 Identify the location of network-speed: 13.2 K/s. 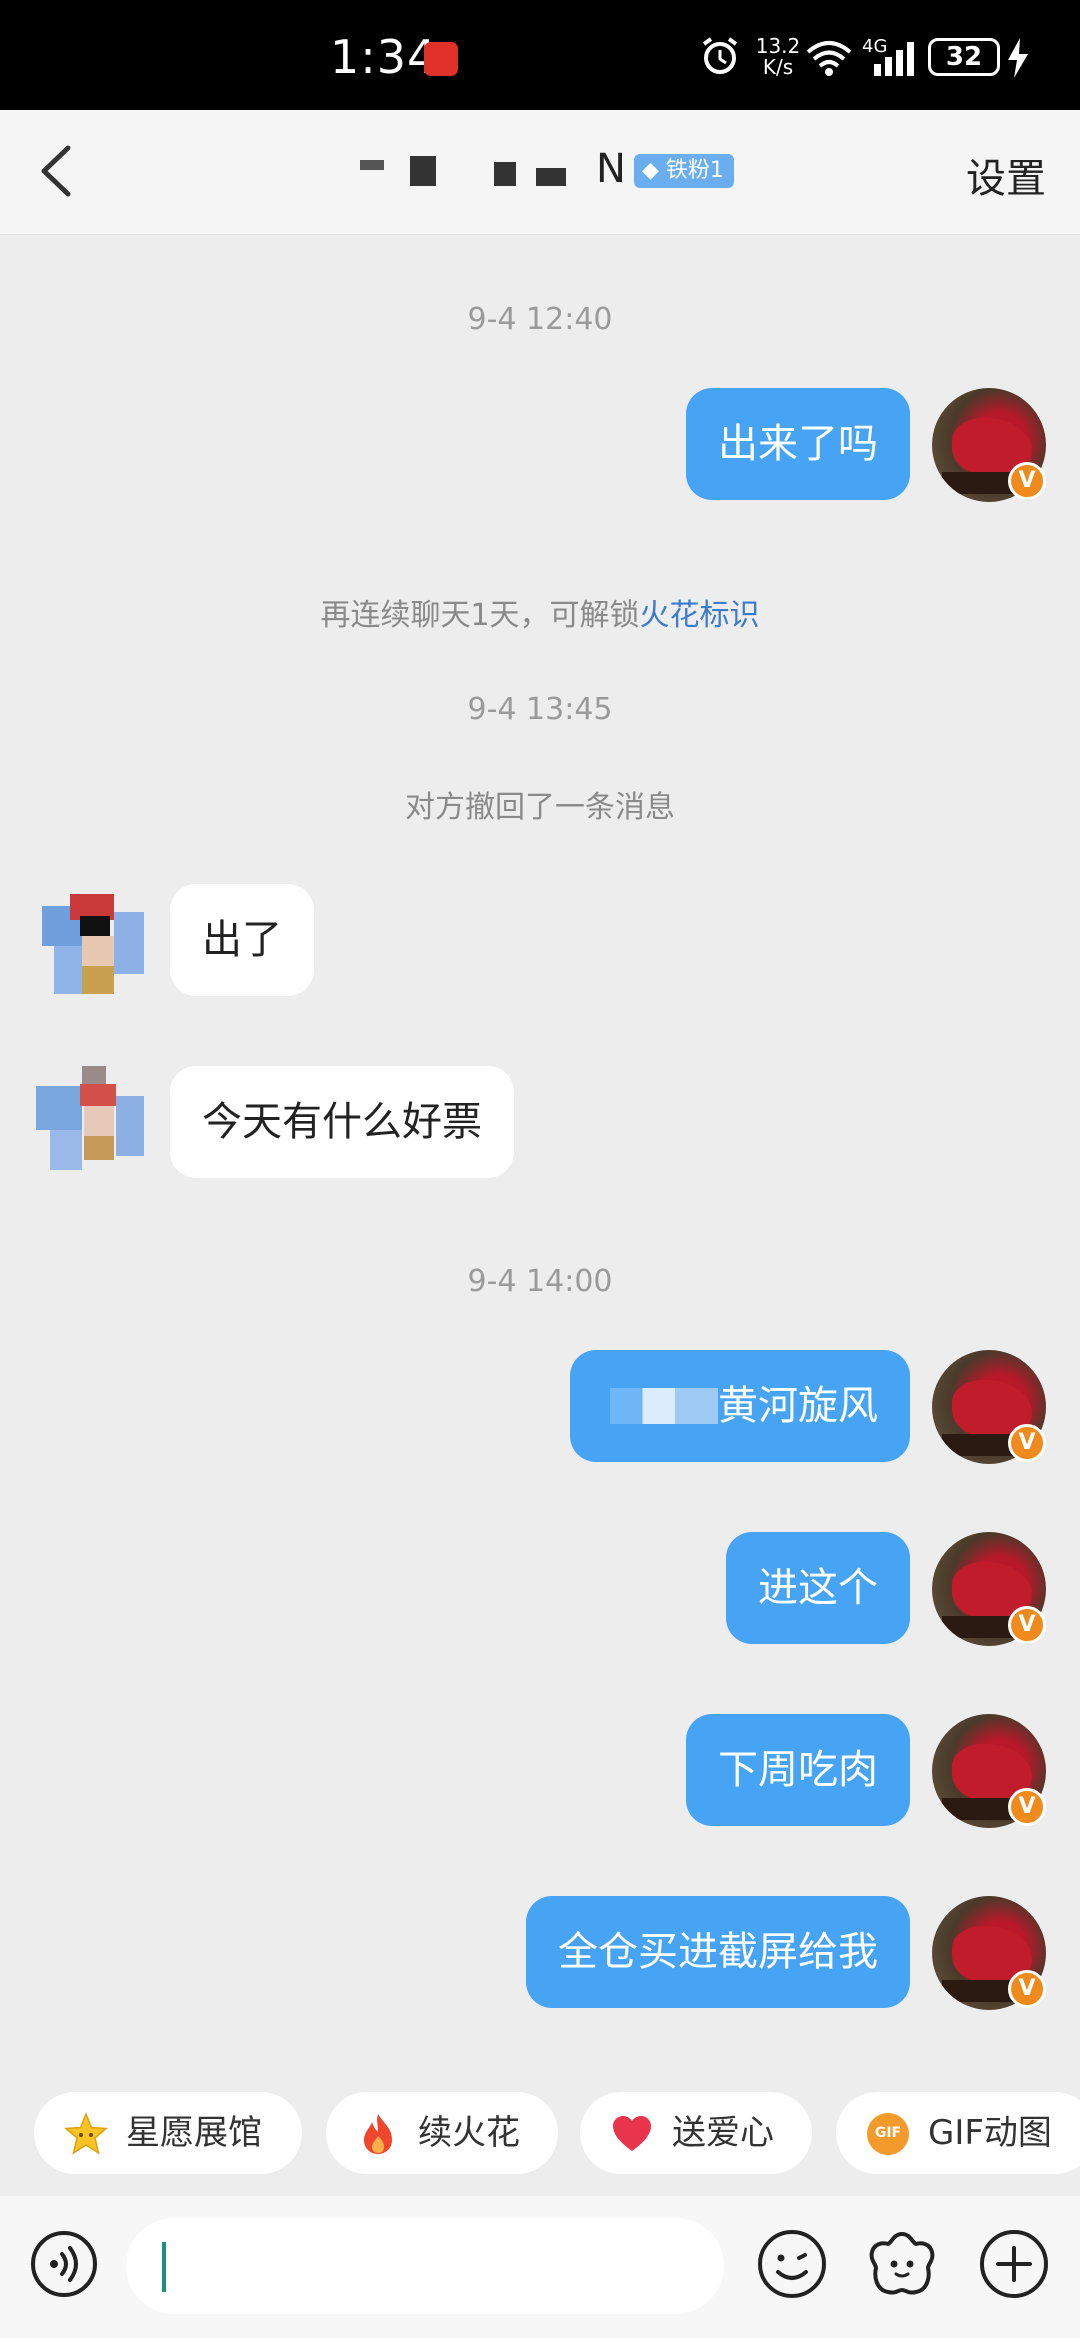
(778, 57).